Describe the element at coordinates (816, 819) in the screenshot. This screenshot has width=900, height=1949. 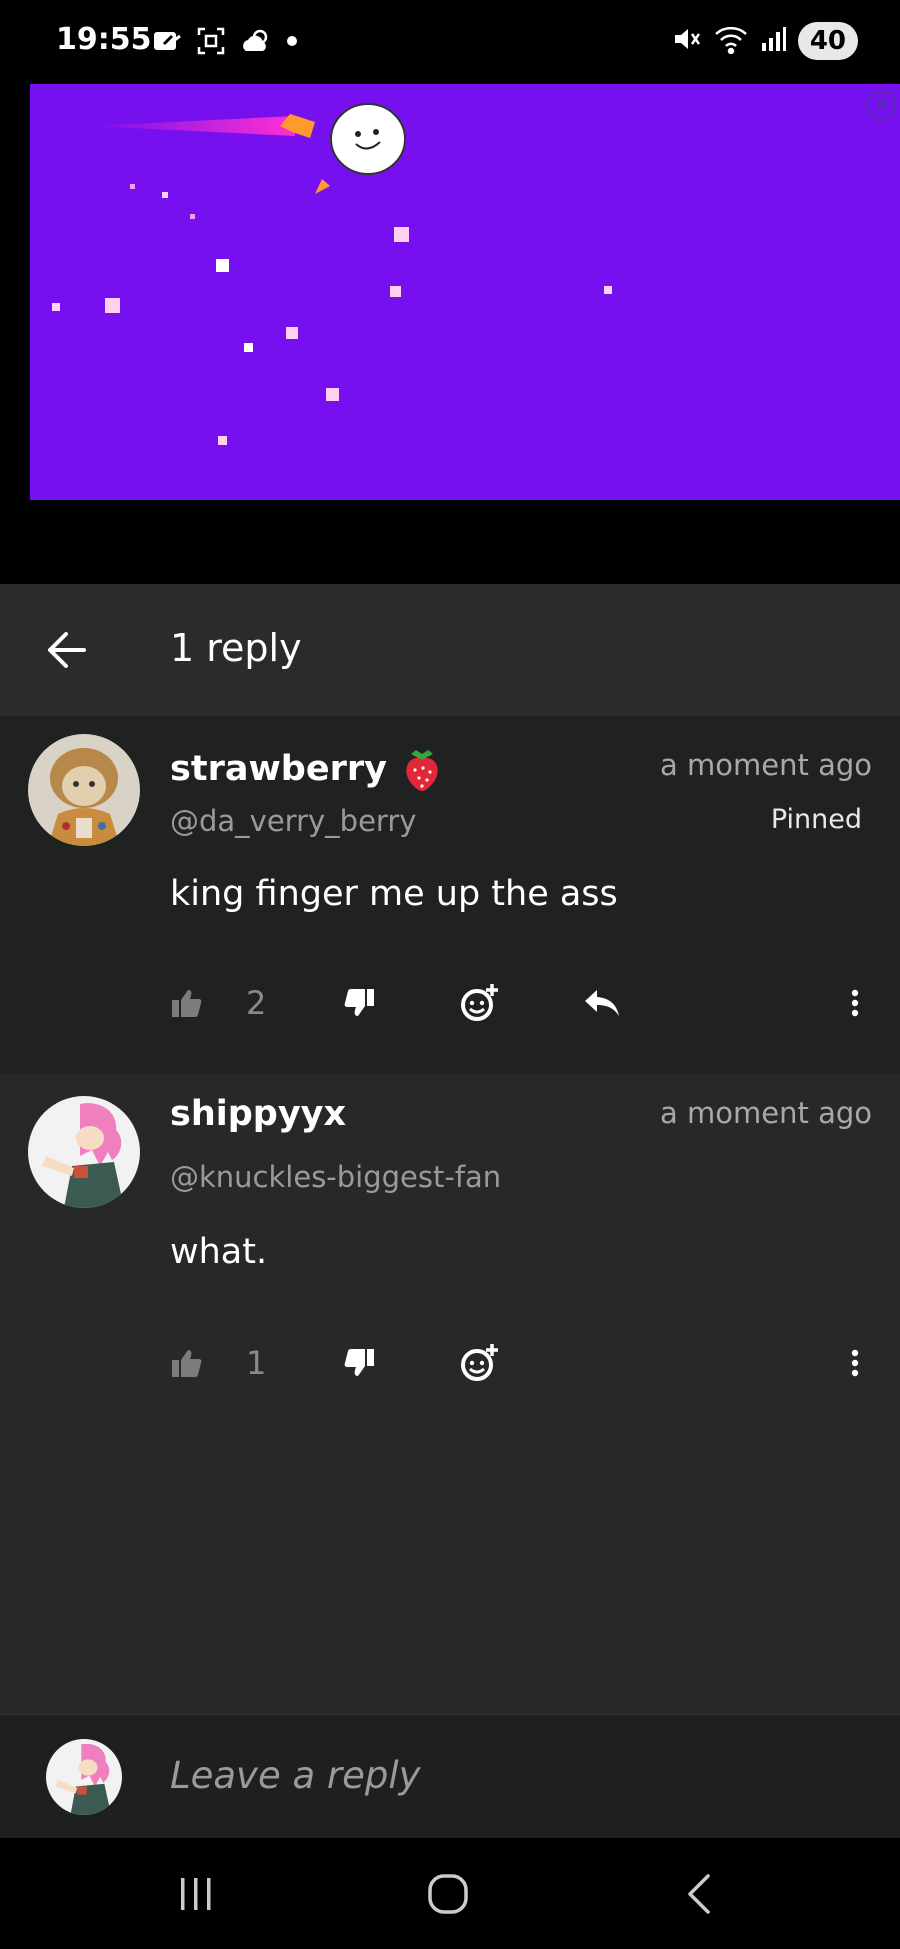
I see `pinned-badge: Pinned` at that location.